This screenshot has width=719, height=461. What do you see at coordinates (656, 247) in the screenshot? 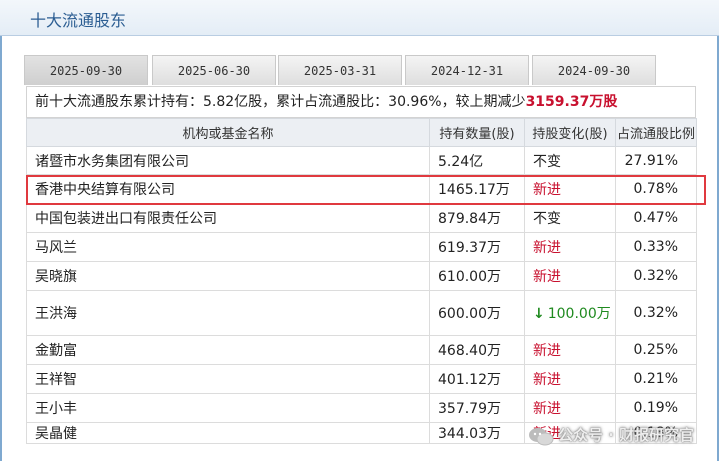
I see `holder-pct: 0.33%` at bounding box center [656, 247].